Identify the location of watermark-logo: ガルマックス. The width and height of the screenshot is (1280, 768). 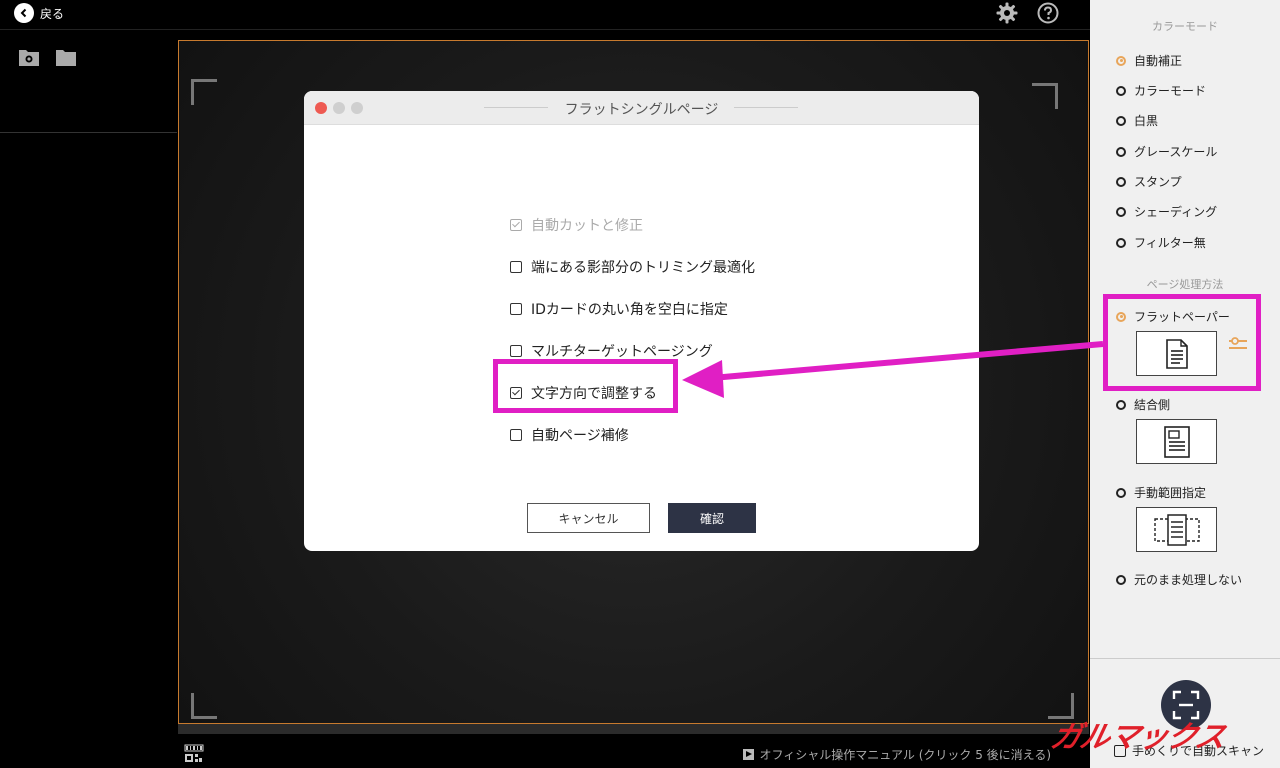
(1138, 737).